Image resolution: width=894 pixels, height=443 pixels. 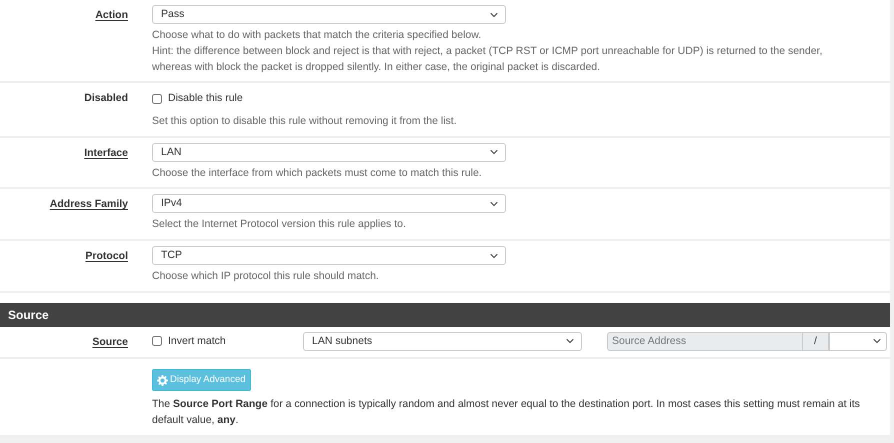 What do you see at coordinates (816, 341) in the screenshot?
I see `slash-label: /` at bounding box center [816, 341].